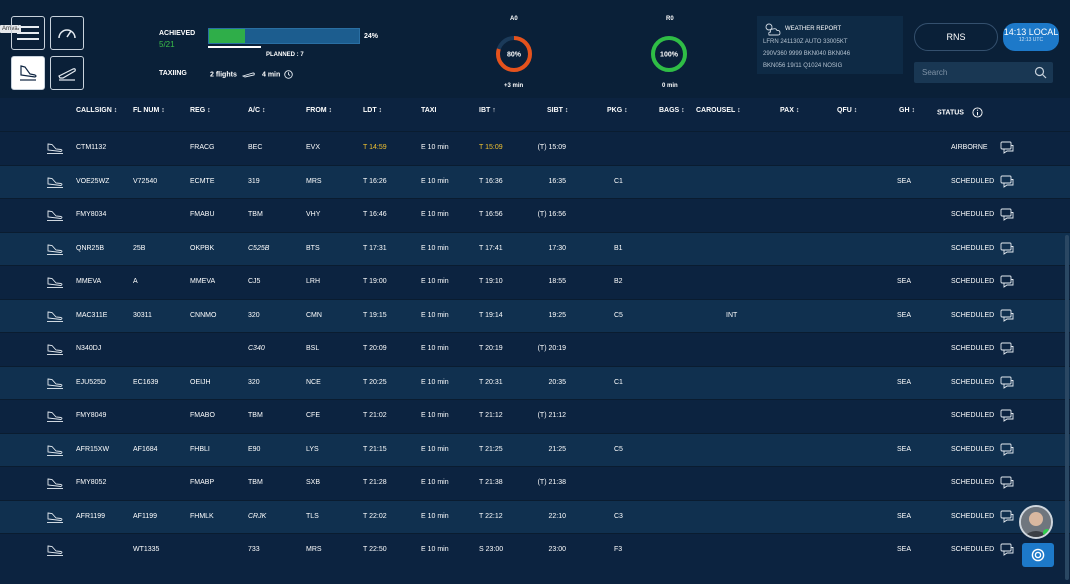 The height and width of the screenshot is (584, 1070). I want to click on cell-sibt: (T) 21:12, so click(551, 415).